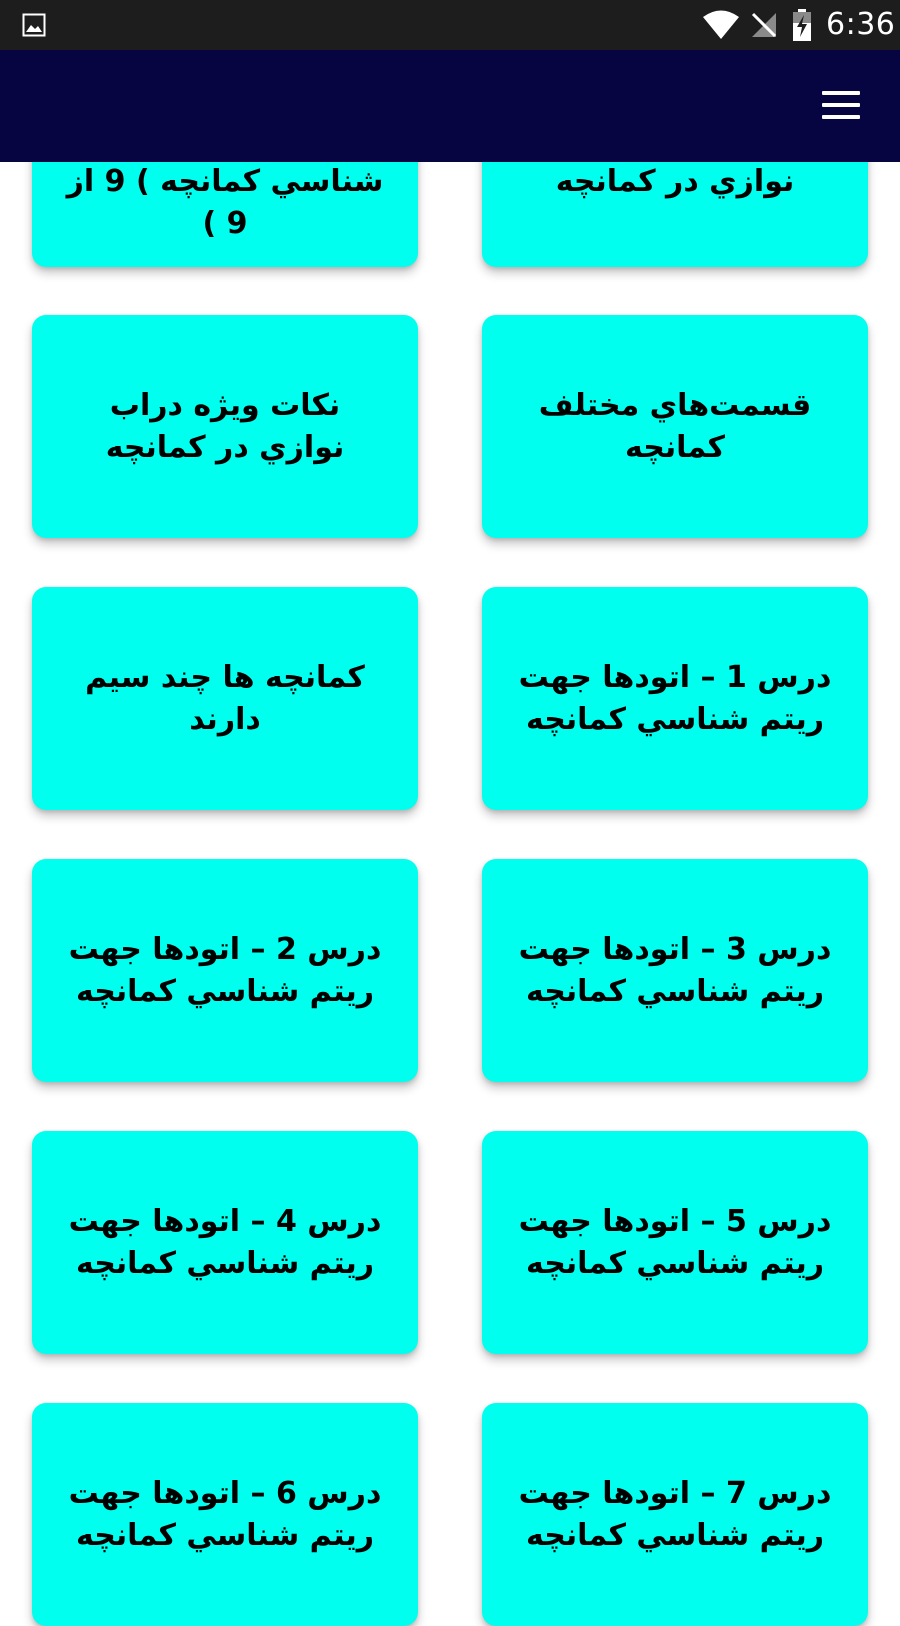  I want to click on lesson-card: درس 5 – اتودها جهت ريتم شناسي كمانچه, so click(675, 1242).